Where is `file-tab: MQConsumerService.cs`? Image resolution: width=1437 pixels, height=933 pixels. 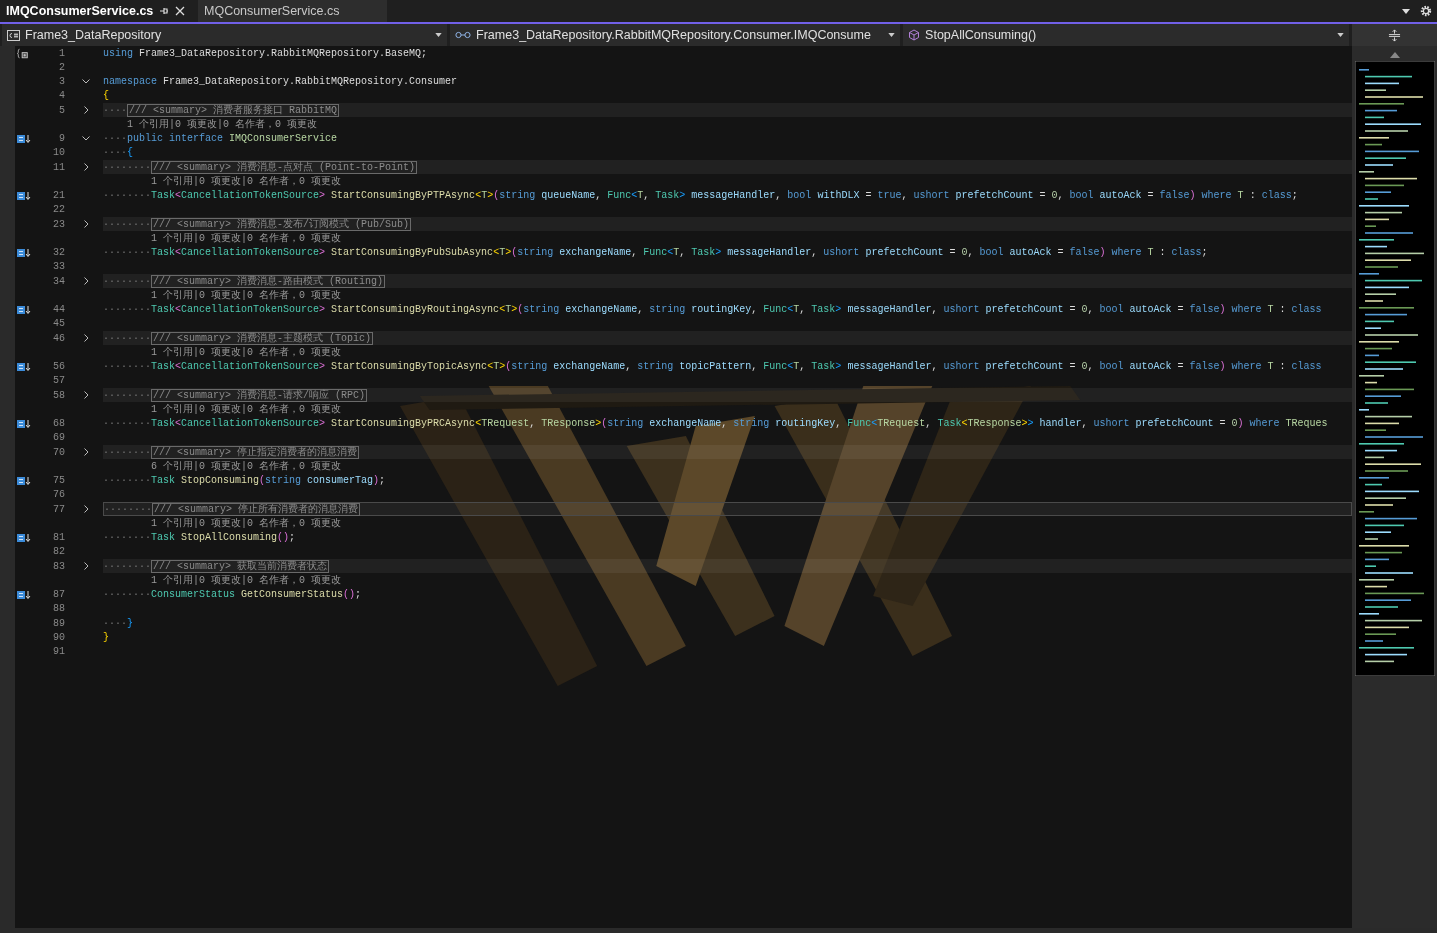 file-tab: MQConsumerService.cs is located at coordinates (293, 11).